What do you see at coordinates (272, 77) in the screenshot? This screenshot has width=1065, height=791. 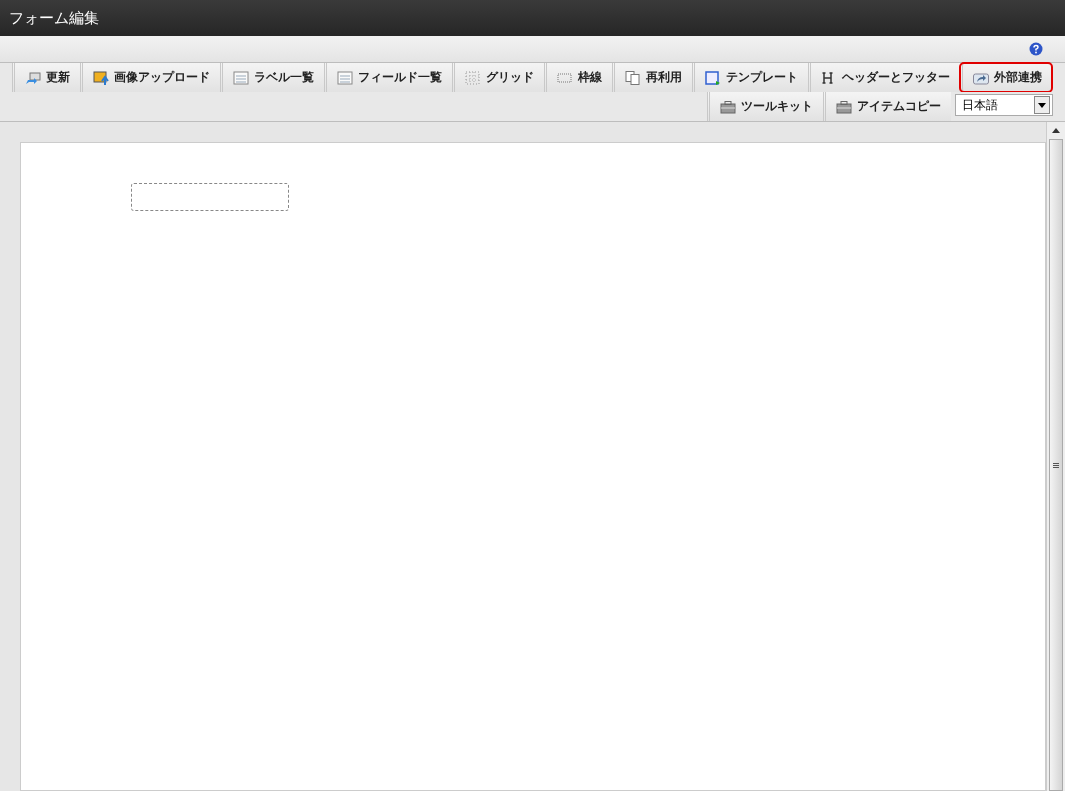 I see `toolbar-button: ラベル一覧` at bounding box center [272, 77].